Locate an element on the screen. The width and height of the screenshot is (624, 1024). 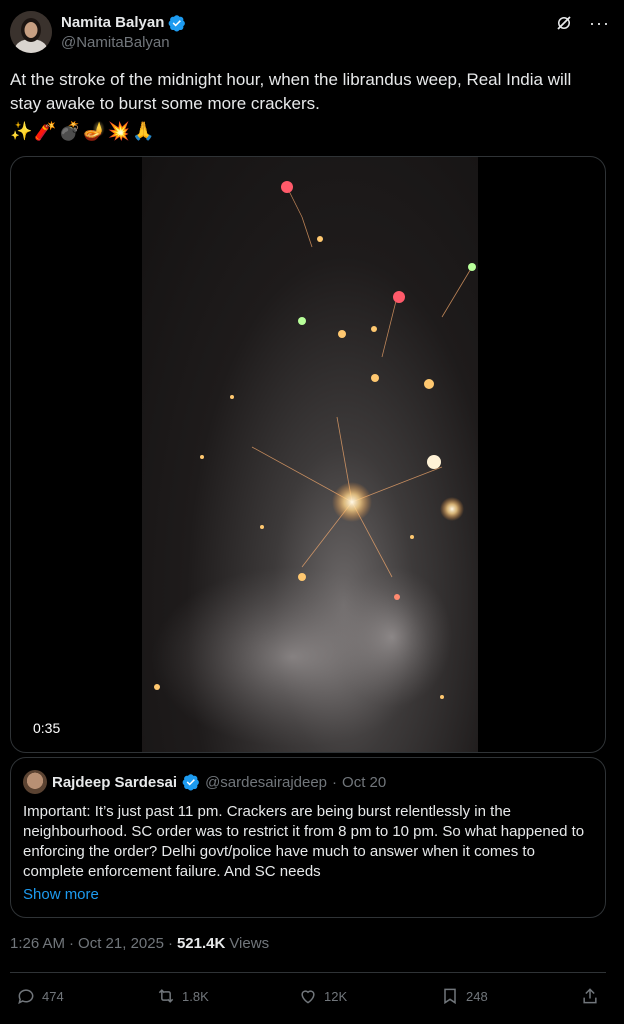
bookmark-count: 248 is located at coordinates (477, 996).